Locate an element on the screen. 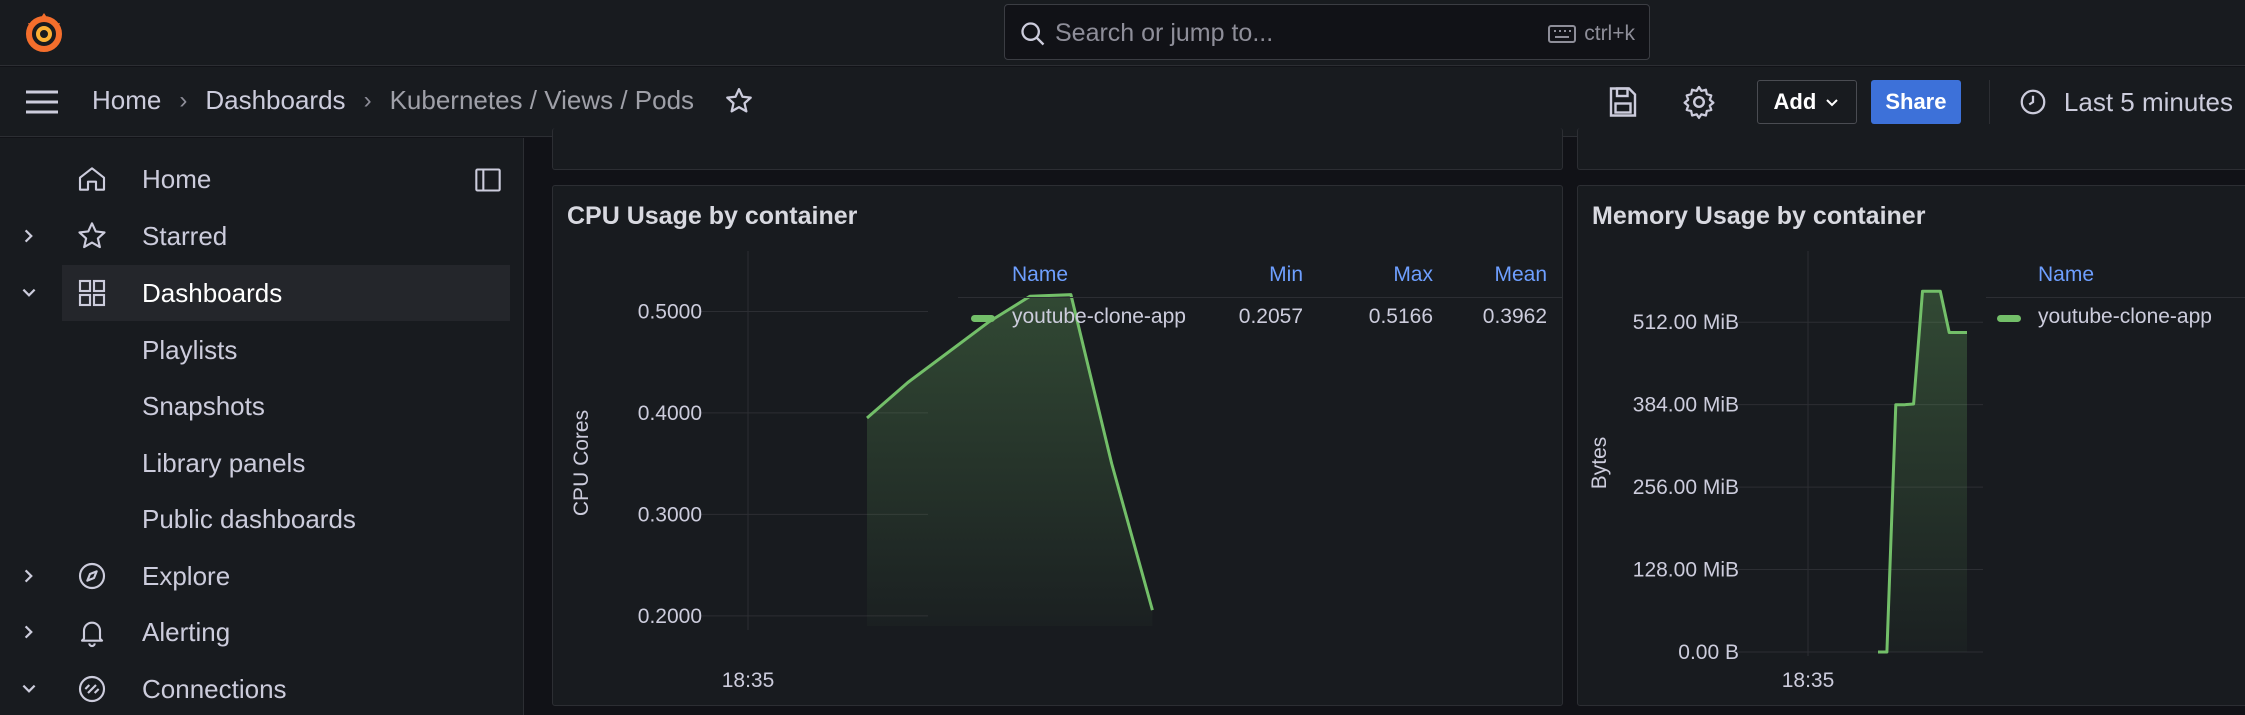 The width and height of the screenshot is (2245, 715). y-tick-label: 0.5000 is located at coordinates (670, 311).